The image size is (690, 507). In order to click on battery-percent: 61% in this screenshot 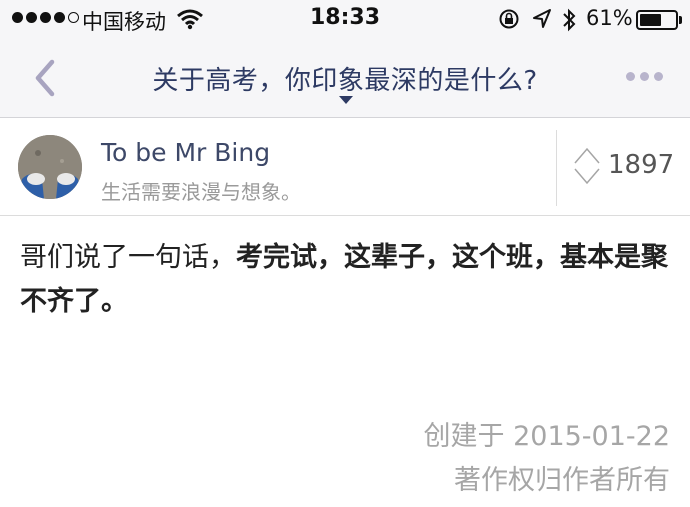, I will do `click(609, 18)`.